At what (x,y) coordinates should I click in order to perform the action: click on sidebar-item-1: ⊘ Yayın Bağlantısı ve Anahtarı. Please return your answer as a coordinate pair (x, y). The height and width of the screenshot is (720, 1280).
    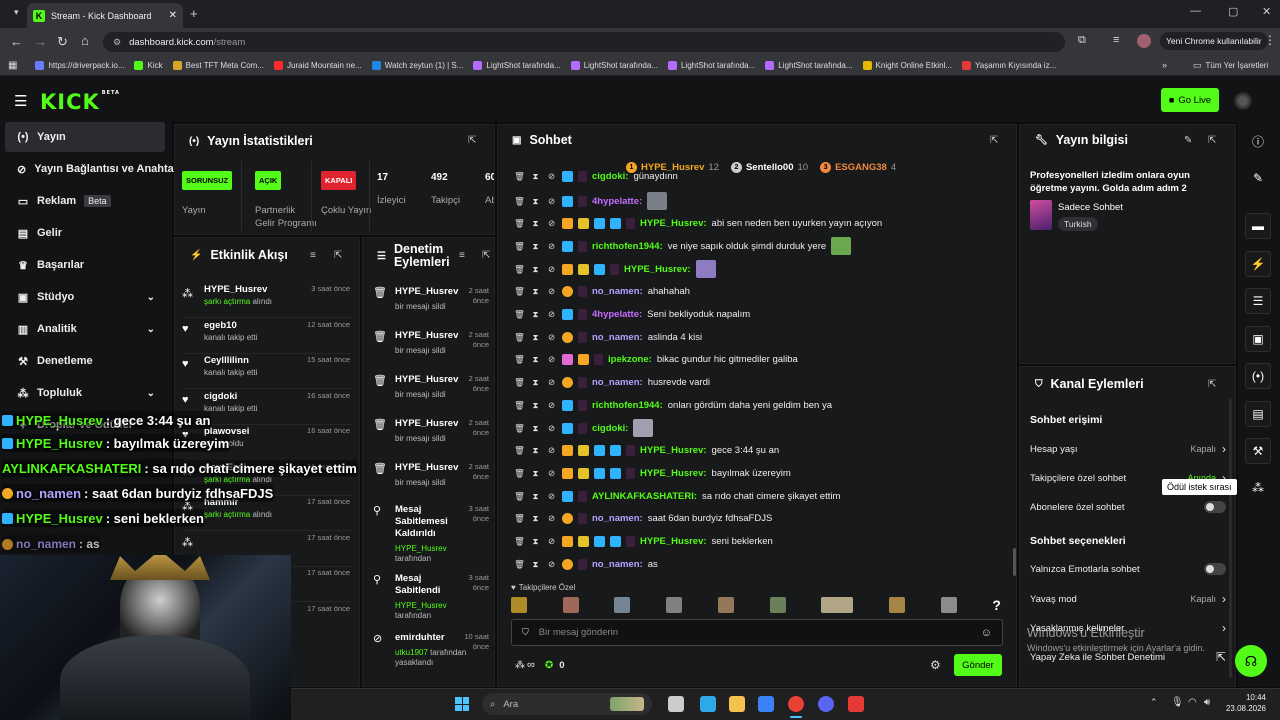
    Looking at the image, I should click on (93, 169).